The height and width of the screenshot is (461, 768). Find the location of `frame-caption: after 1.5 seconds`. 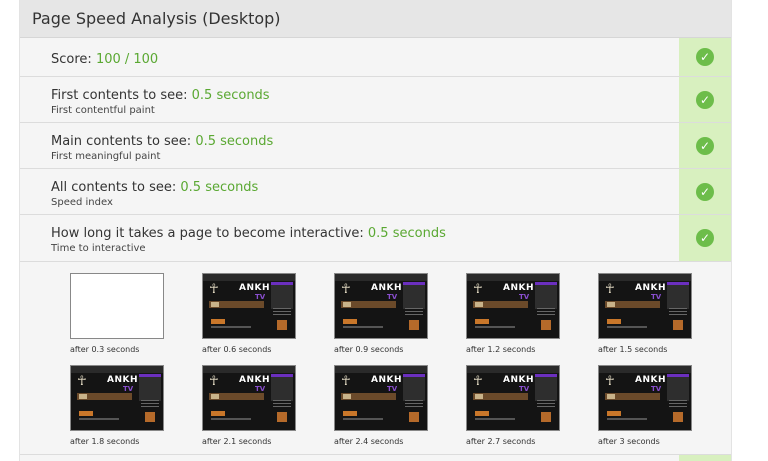

frame-caption: after 1.5 seconds is located at coordinates (633, 349).